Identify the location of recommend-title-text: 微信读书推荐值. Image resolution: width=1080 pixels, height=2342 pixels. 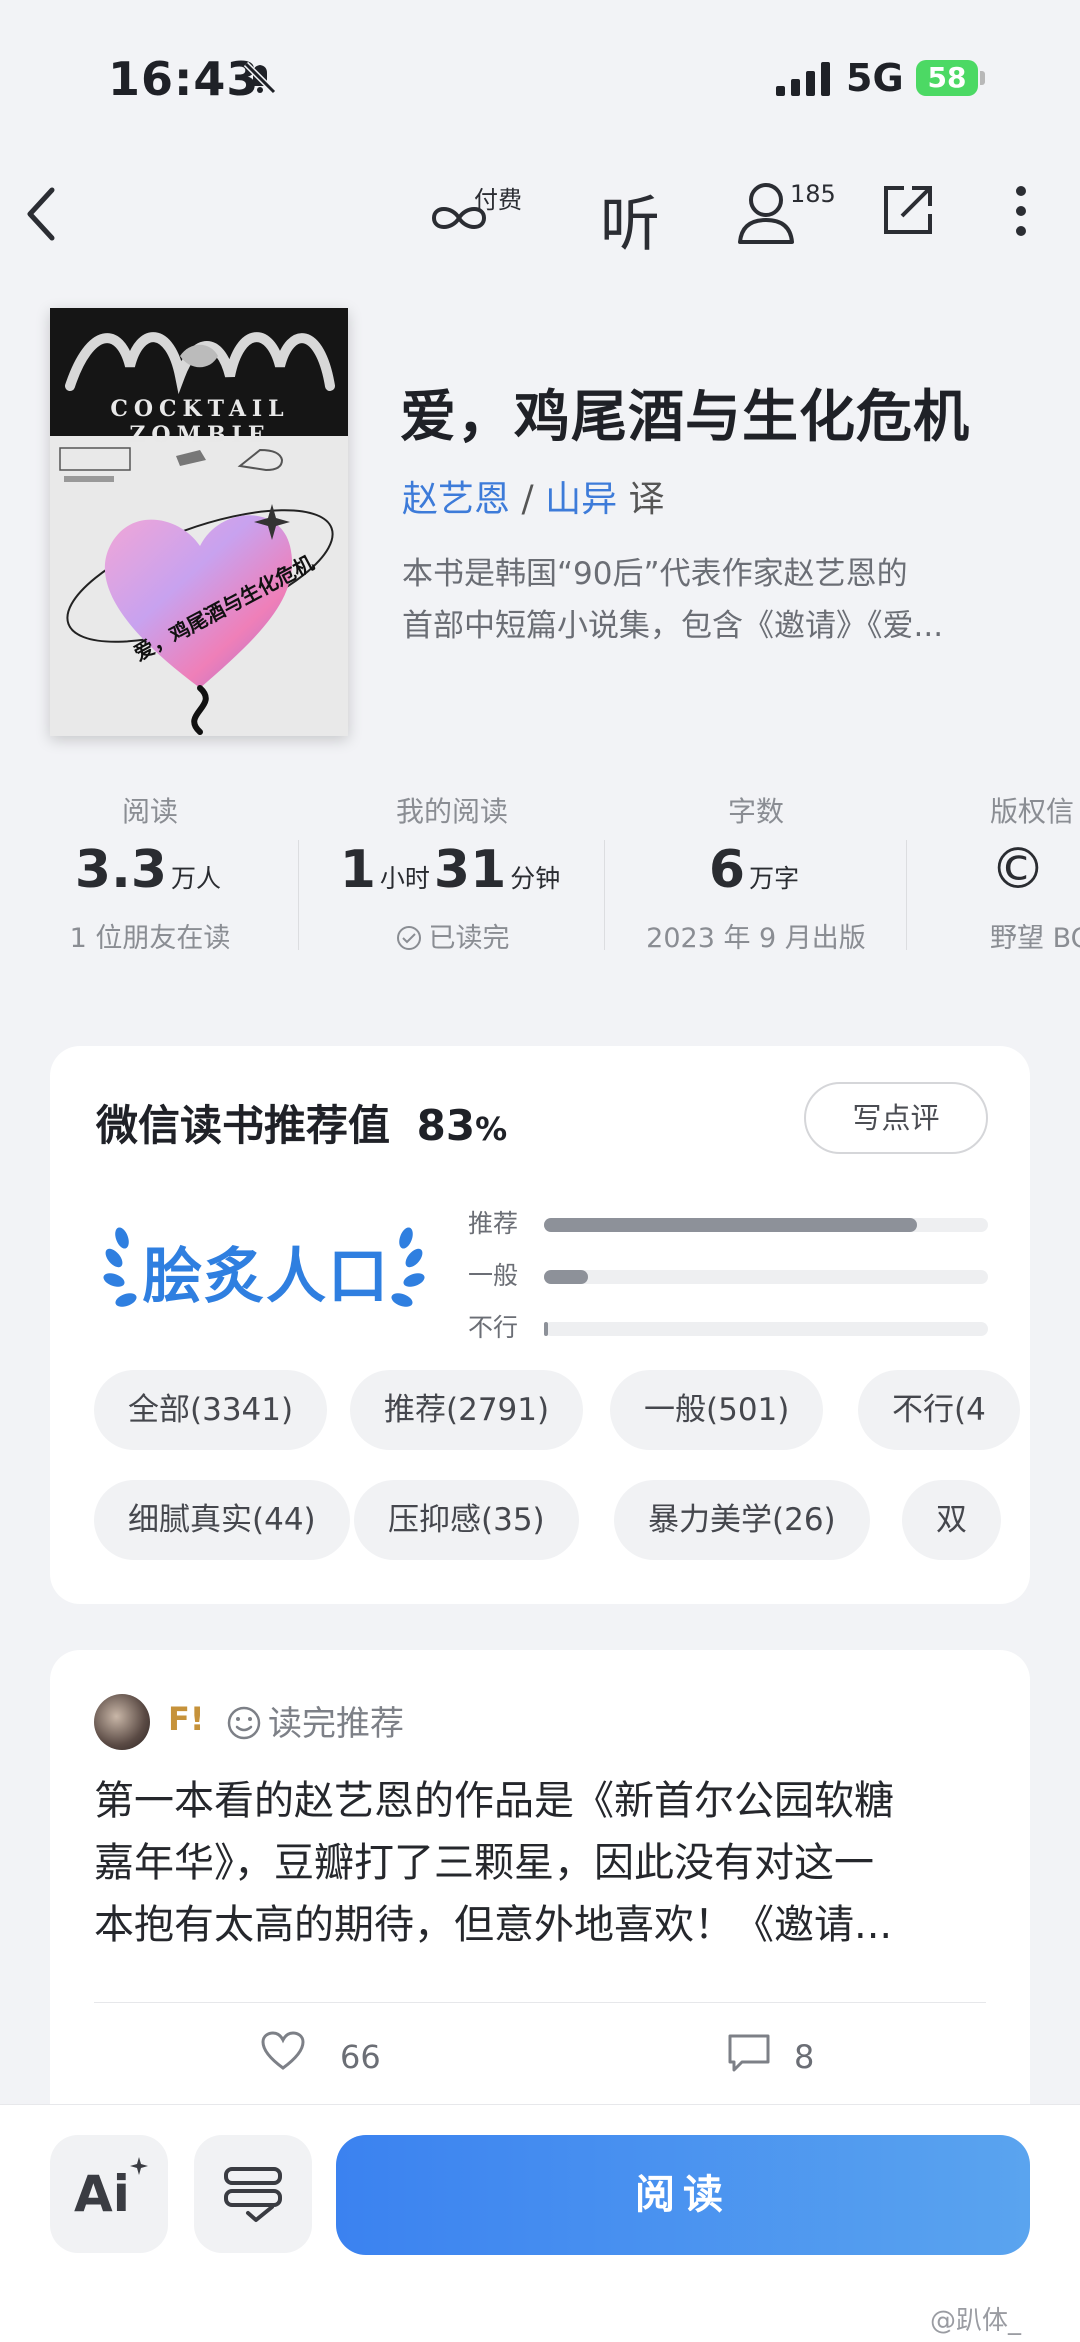
(243, 1125).